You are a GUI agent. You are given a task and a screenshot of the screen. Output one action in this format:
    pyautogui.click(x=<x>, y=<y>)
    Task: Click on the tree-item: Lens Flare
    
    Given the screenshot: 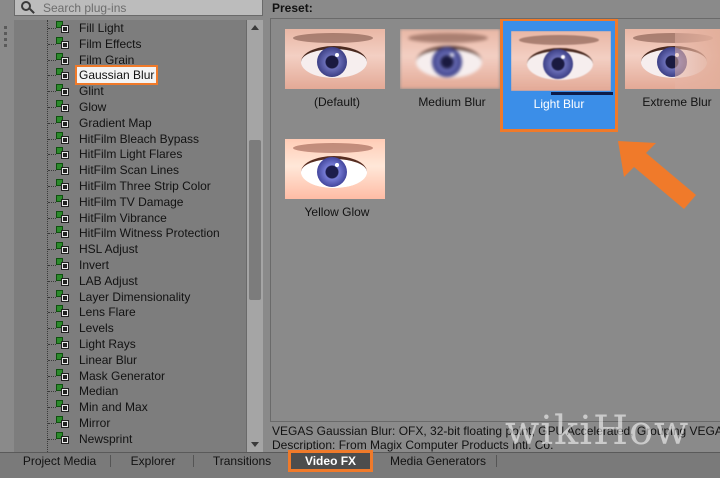 What is the action you would take?
    pyautogui.click(x=130, y=312)
    